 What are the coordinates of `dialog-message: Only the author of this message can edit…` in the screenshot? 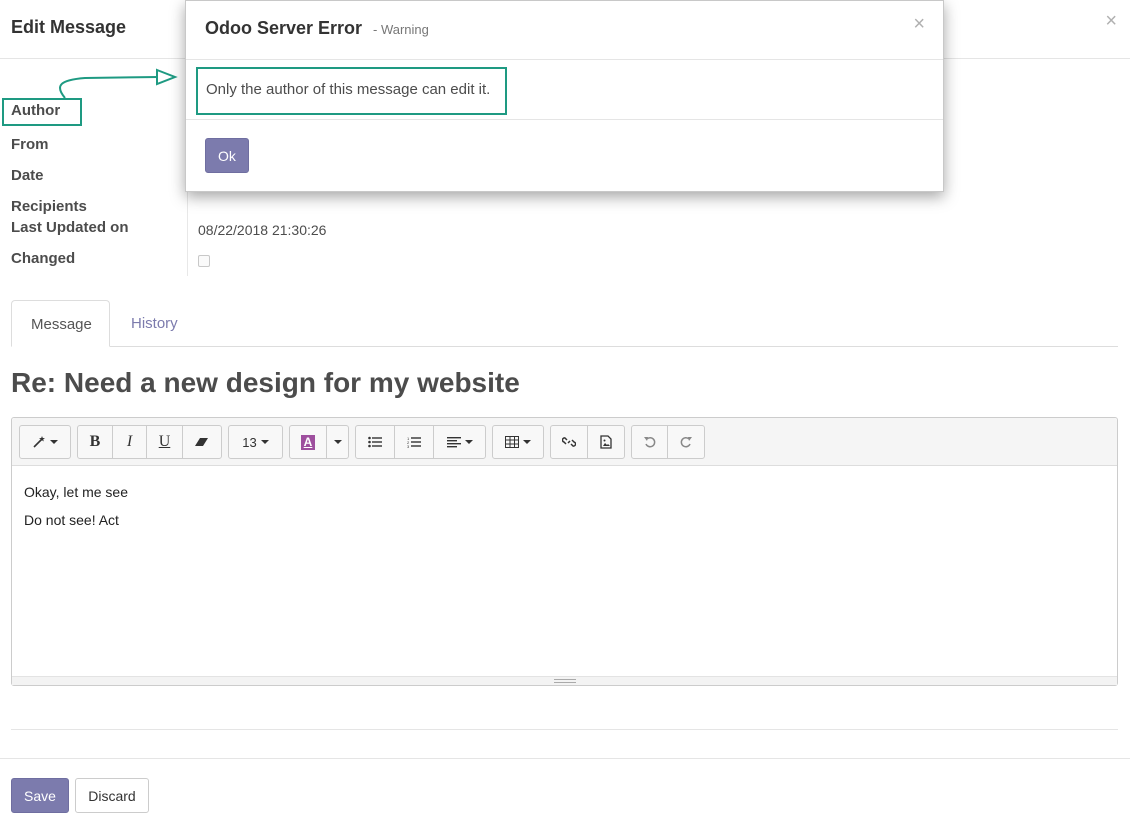 It's located at (351, 91).